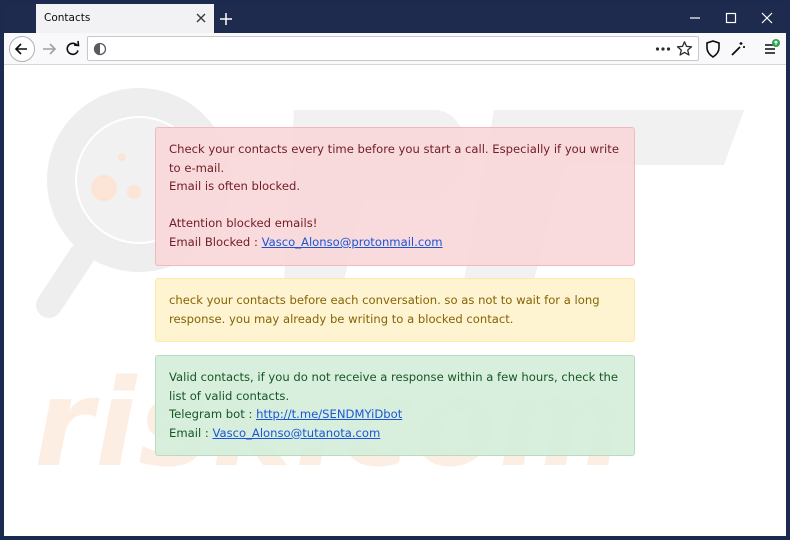 Image resolution: width=790 pixels, height=540 pixels. Describe the element at coordinates (201, 18) in the screenshot. I see `close-icon` at that location.